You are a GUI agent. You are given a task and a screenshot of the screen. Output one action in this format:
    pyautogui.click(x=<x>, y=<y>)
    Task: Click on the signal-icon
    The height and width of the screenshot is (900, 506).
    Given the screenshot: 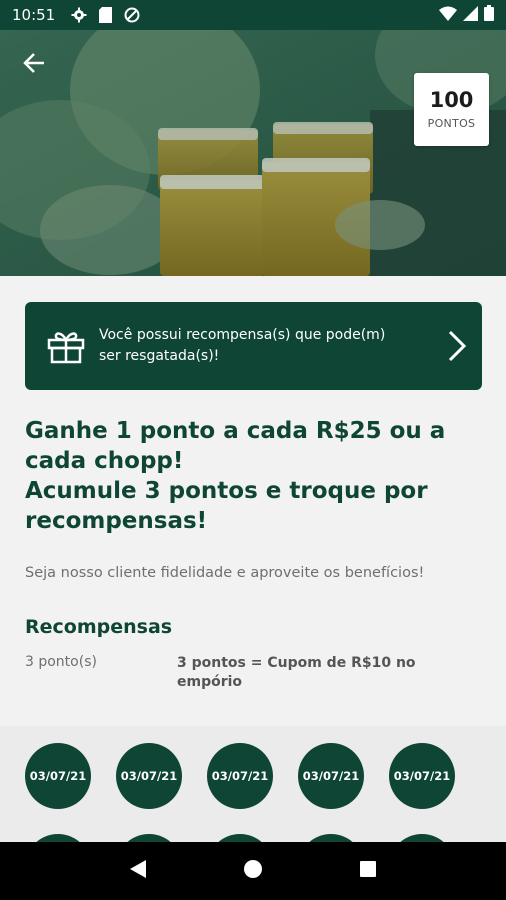 What is the action you would take?
    pyautogui.click(x=470, y=15)
    